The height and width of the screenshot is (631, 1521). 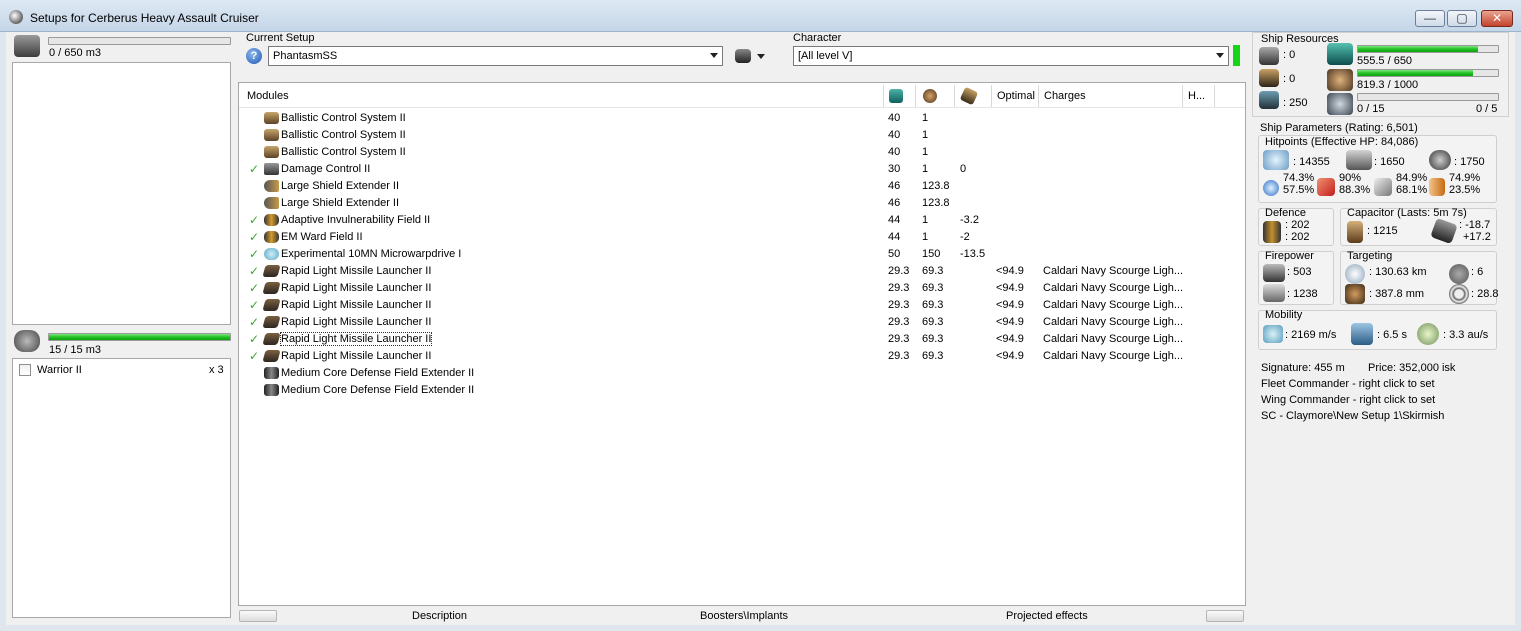 What do you see at coordinates (894, 169) in the screenshot?
I see `module-cpu: 30` at bounding box center [894, 169].